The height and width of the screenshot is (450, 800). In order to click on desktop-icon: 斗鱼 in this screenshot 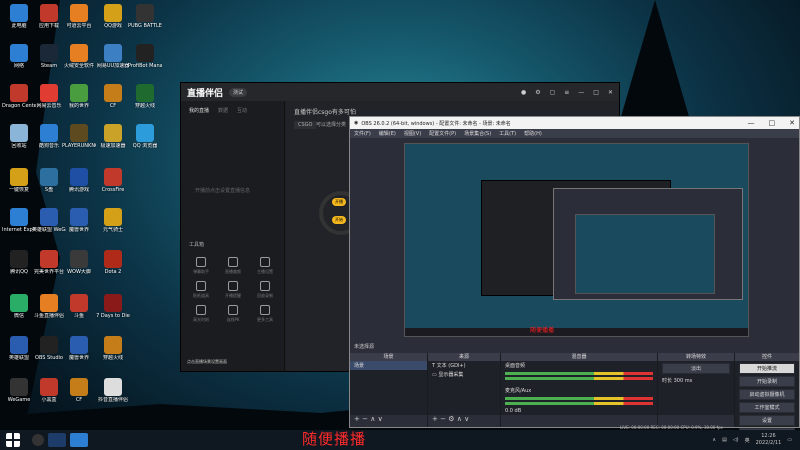, I will do `click(79, 313)`.